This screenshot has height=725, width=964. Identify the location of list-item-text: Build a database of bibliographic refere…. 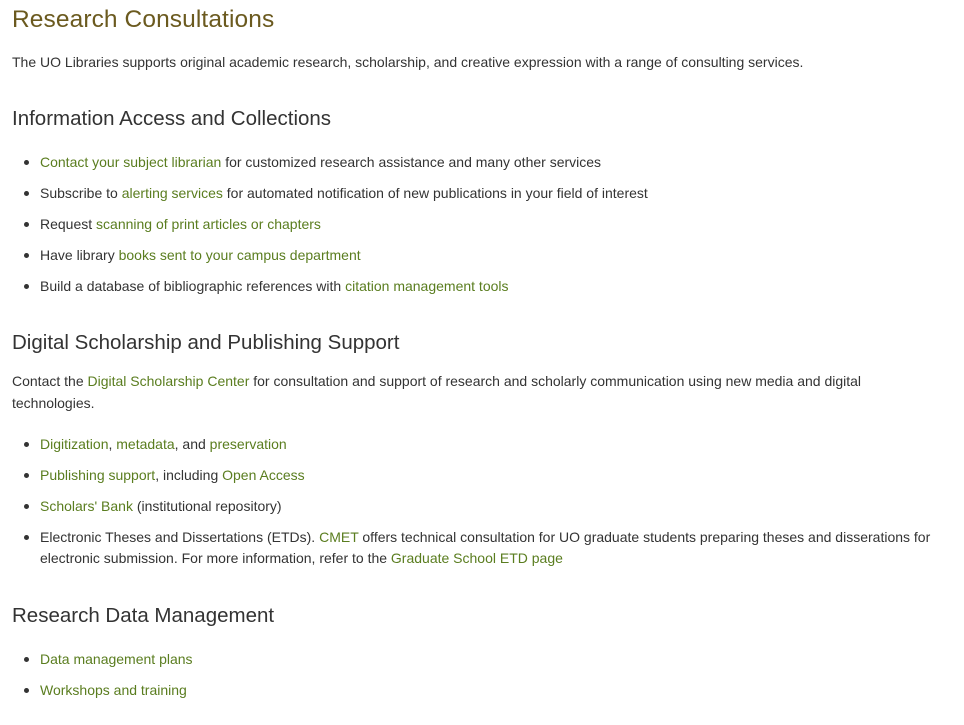
(193, 286).